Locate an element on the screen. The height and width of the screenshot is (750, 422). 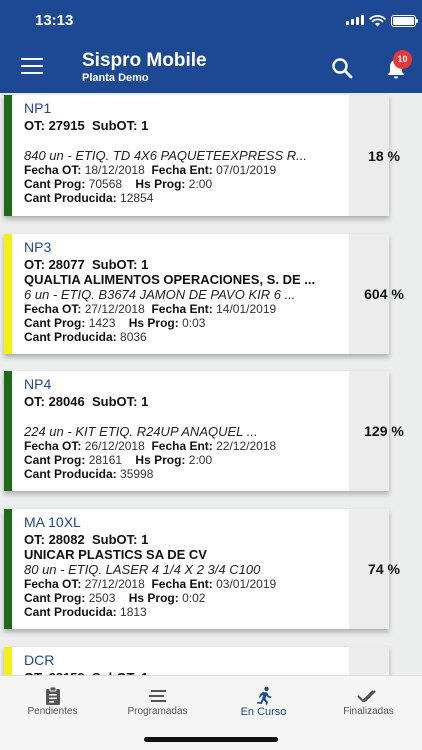
progress-percent: 129 % is located at coordinates (384, 431).